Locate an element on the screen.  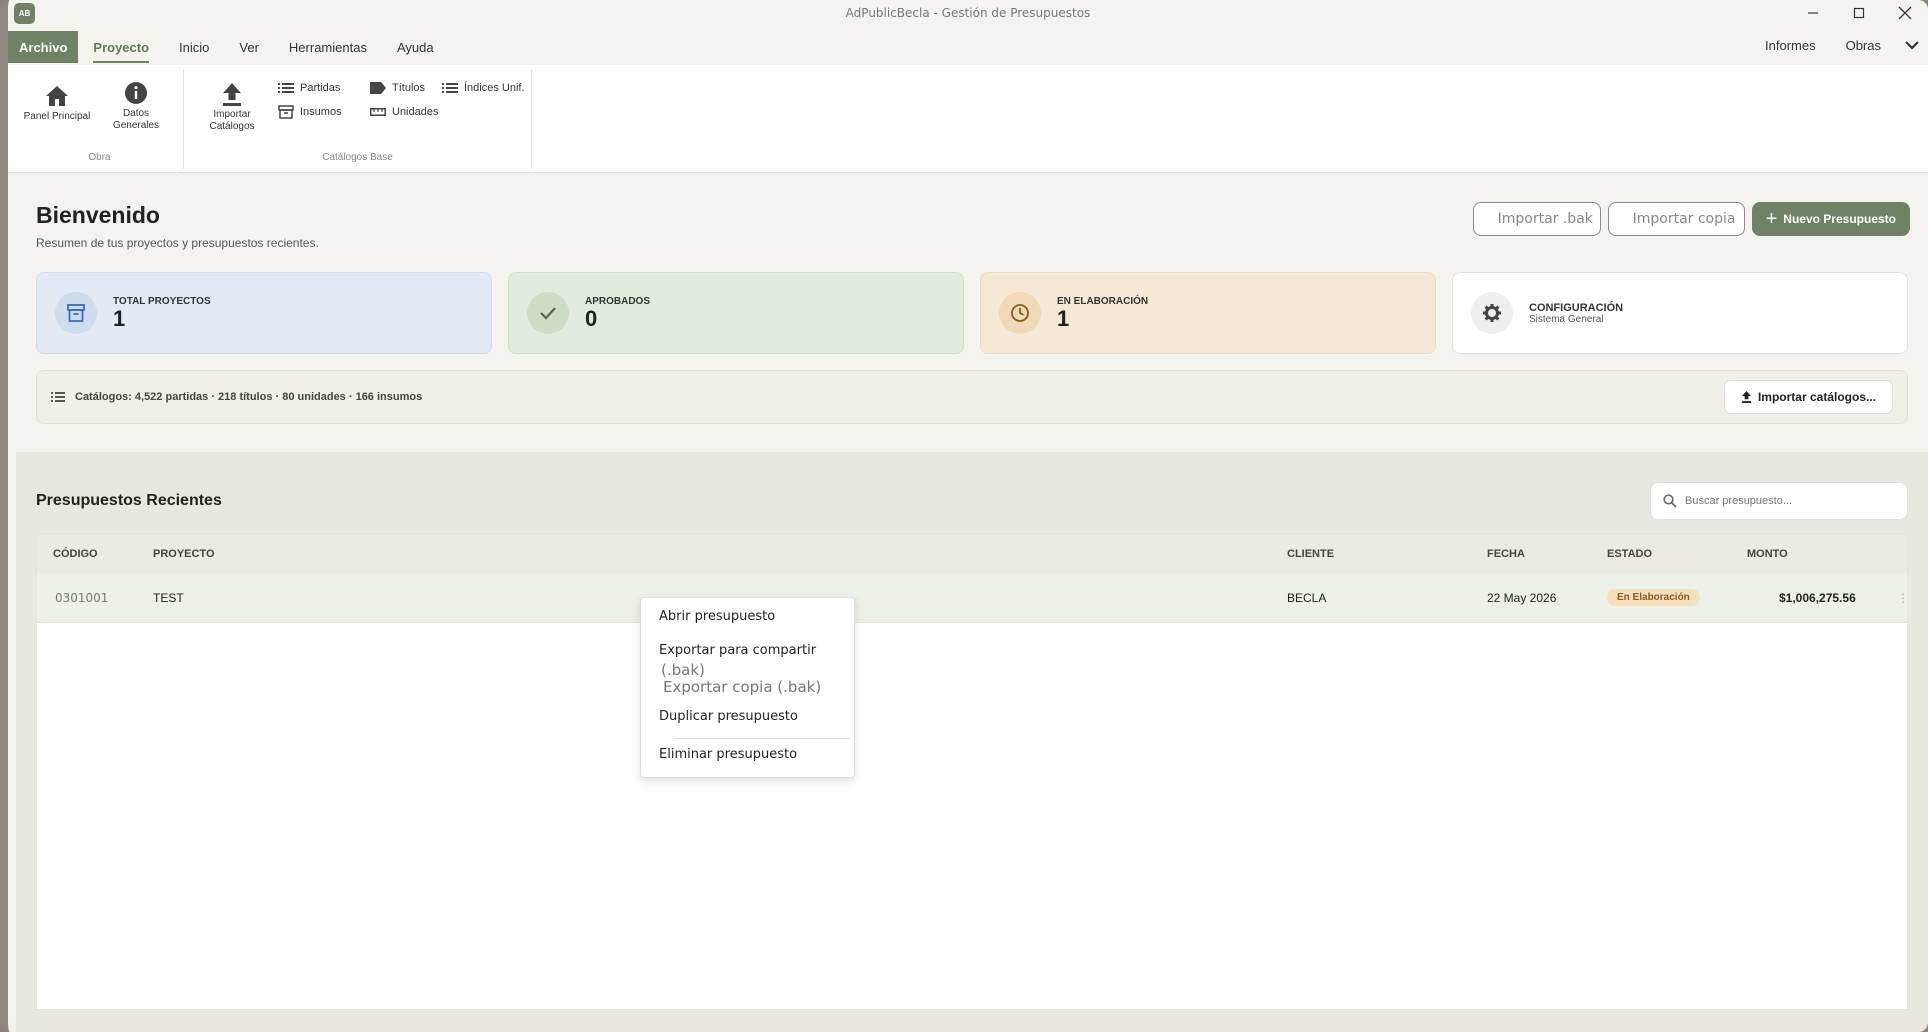
menu-archivo: Archivo is located at coordinates (43, 47).